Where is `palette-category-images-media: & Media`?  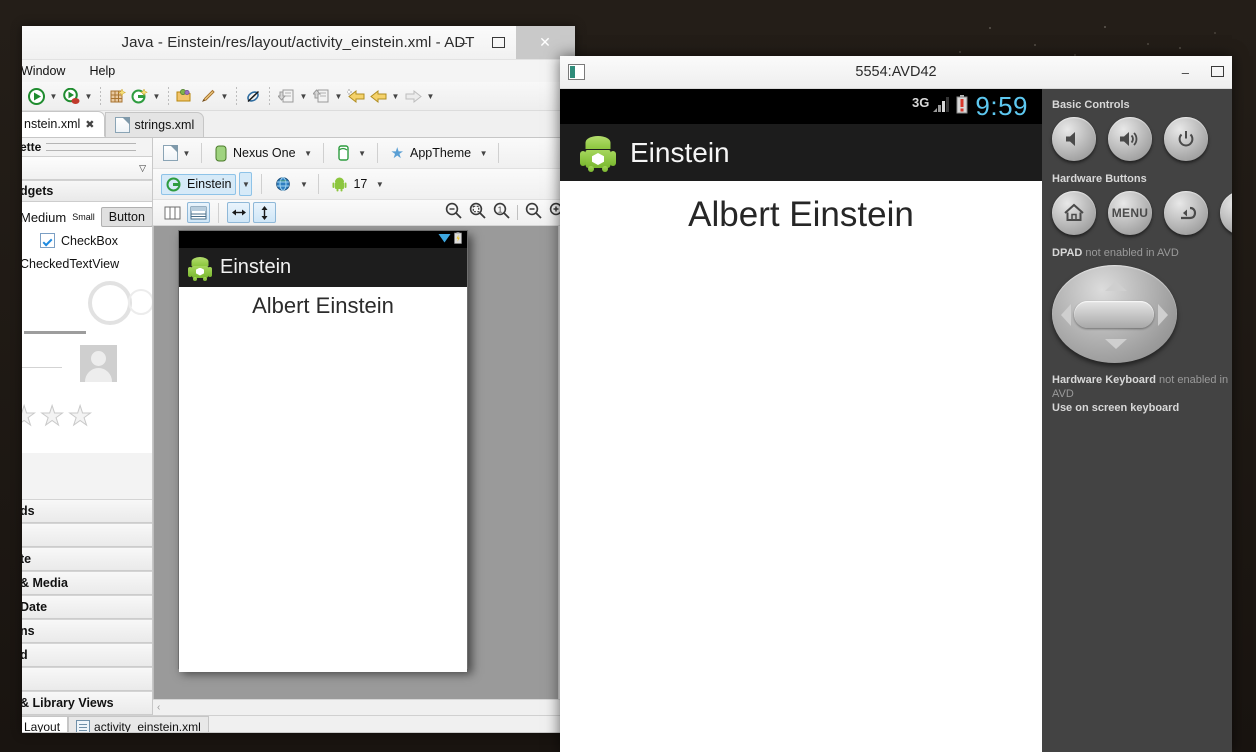 palette-category-images-media: & Media is located at coordinates (87, 583).